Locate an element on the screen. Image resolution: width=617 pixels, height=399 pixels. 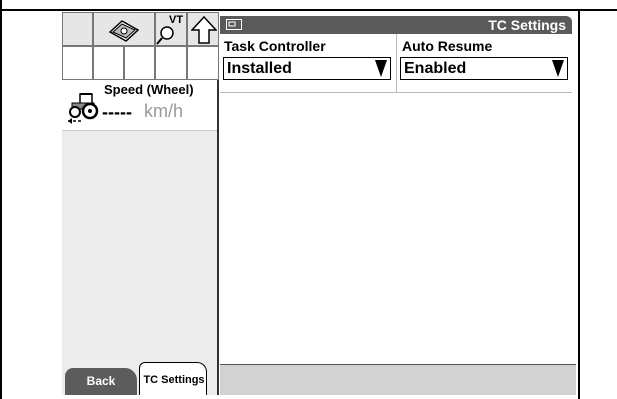
frame-top-border is located at coordinates (308, 10).